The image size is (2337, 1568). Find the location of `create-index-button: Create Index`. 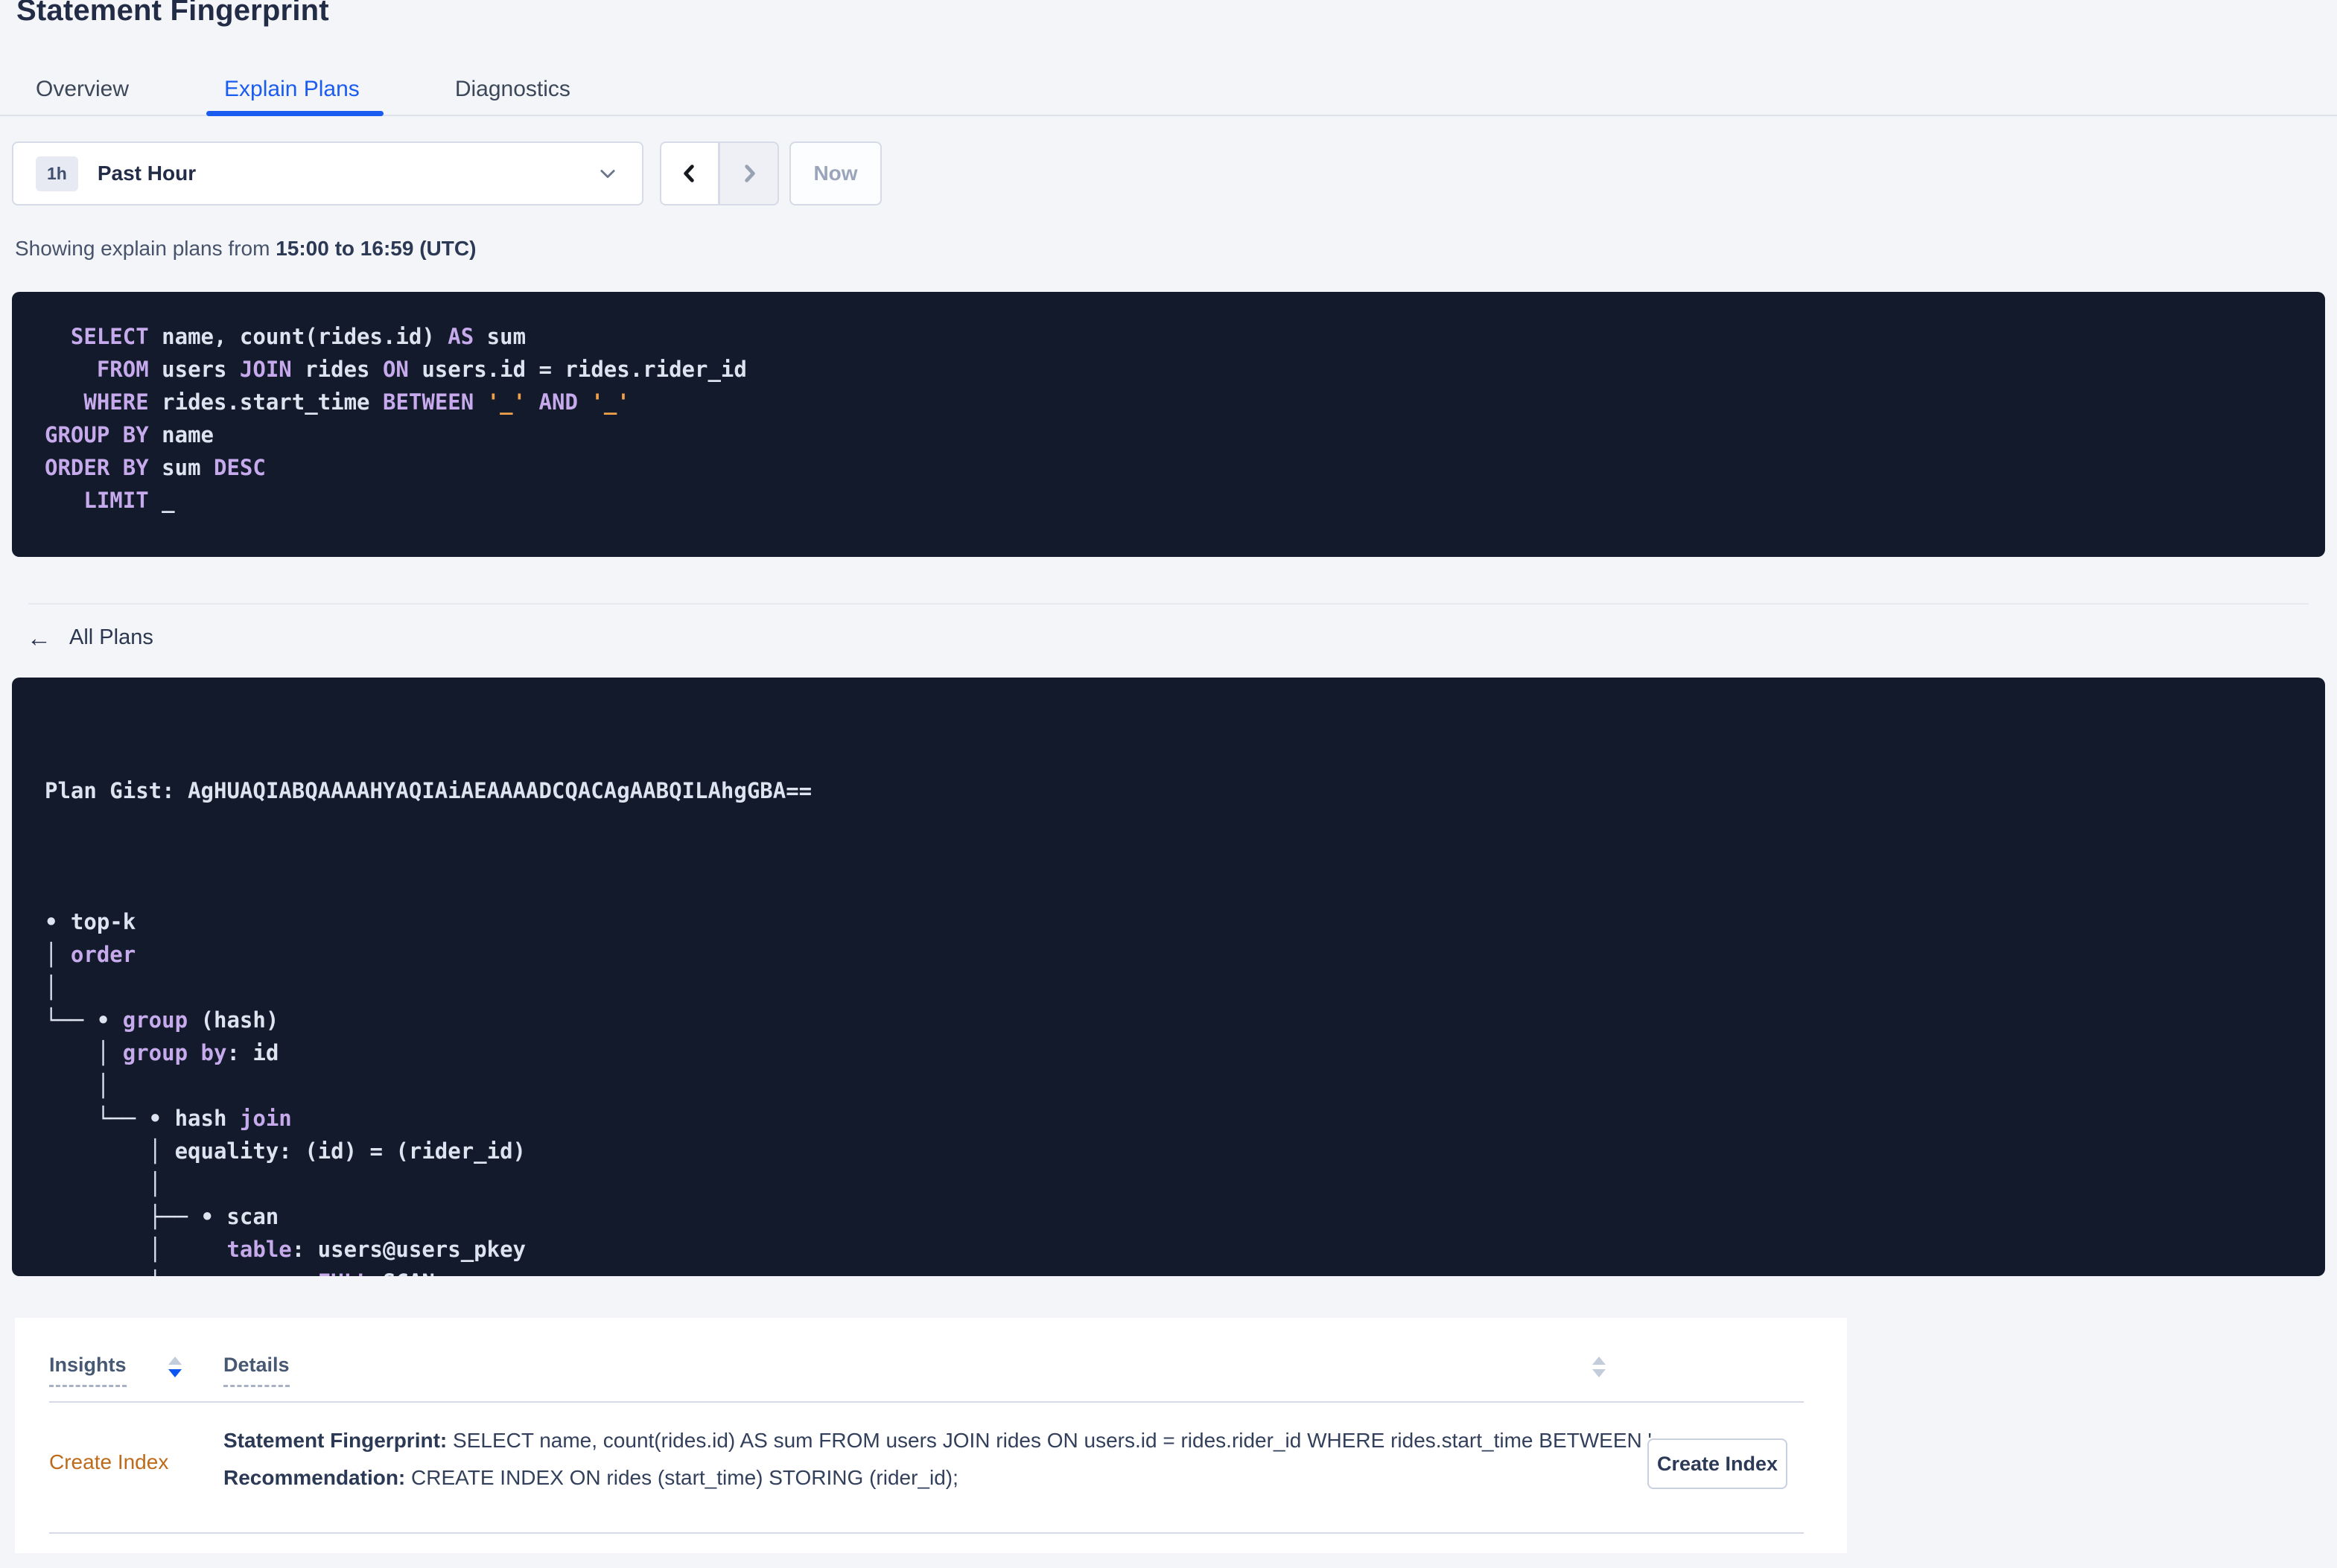

create-index-button: Create Index is located at coordinates (1717, 1463).